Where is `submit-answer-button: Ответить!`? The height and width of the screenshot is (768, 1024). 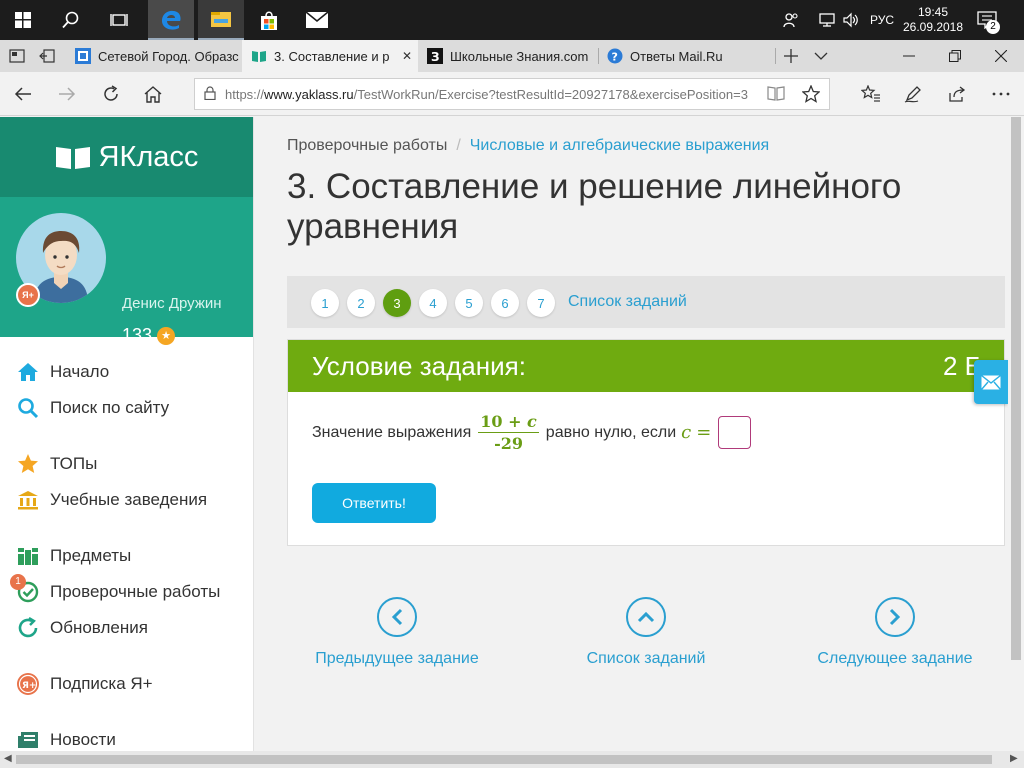 submit-answer-button: Ответить! is located at coordinates (374, 503).